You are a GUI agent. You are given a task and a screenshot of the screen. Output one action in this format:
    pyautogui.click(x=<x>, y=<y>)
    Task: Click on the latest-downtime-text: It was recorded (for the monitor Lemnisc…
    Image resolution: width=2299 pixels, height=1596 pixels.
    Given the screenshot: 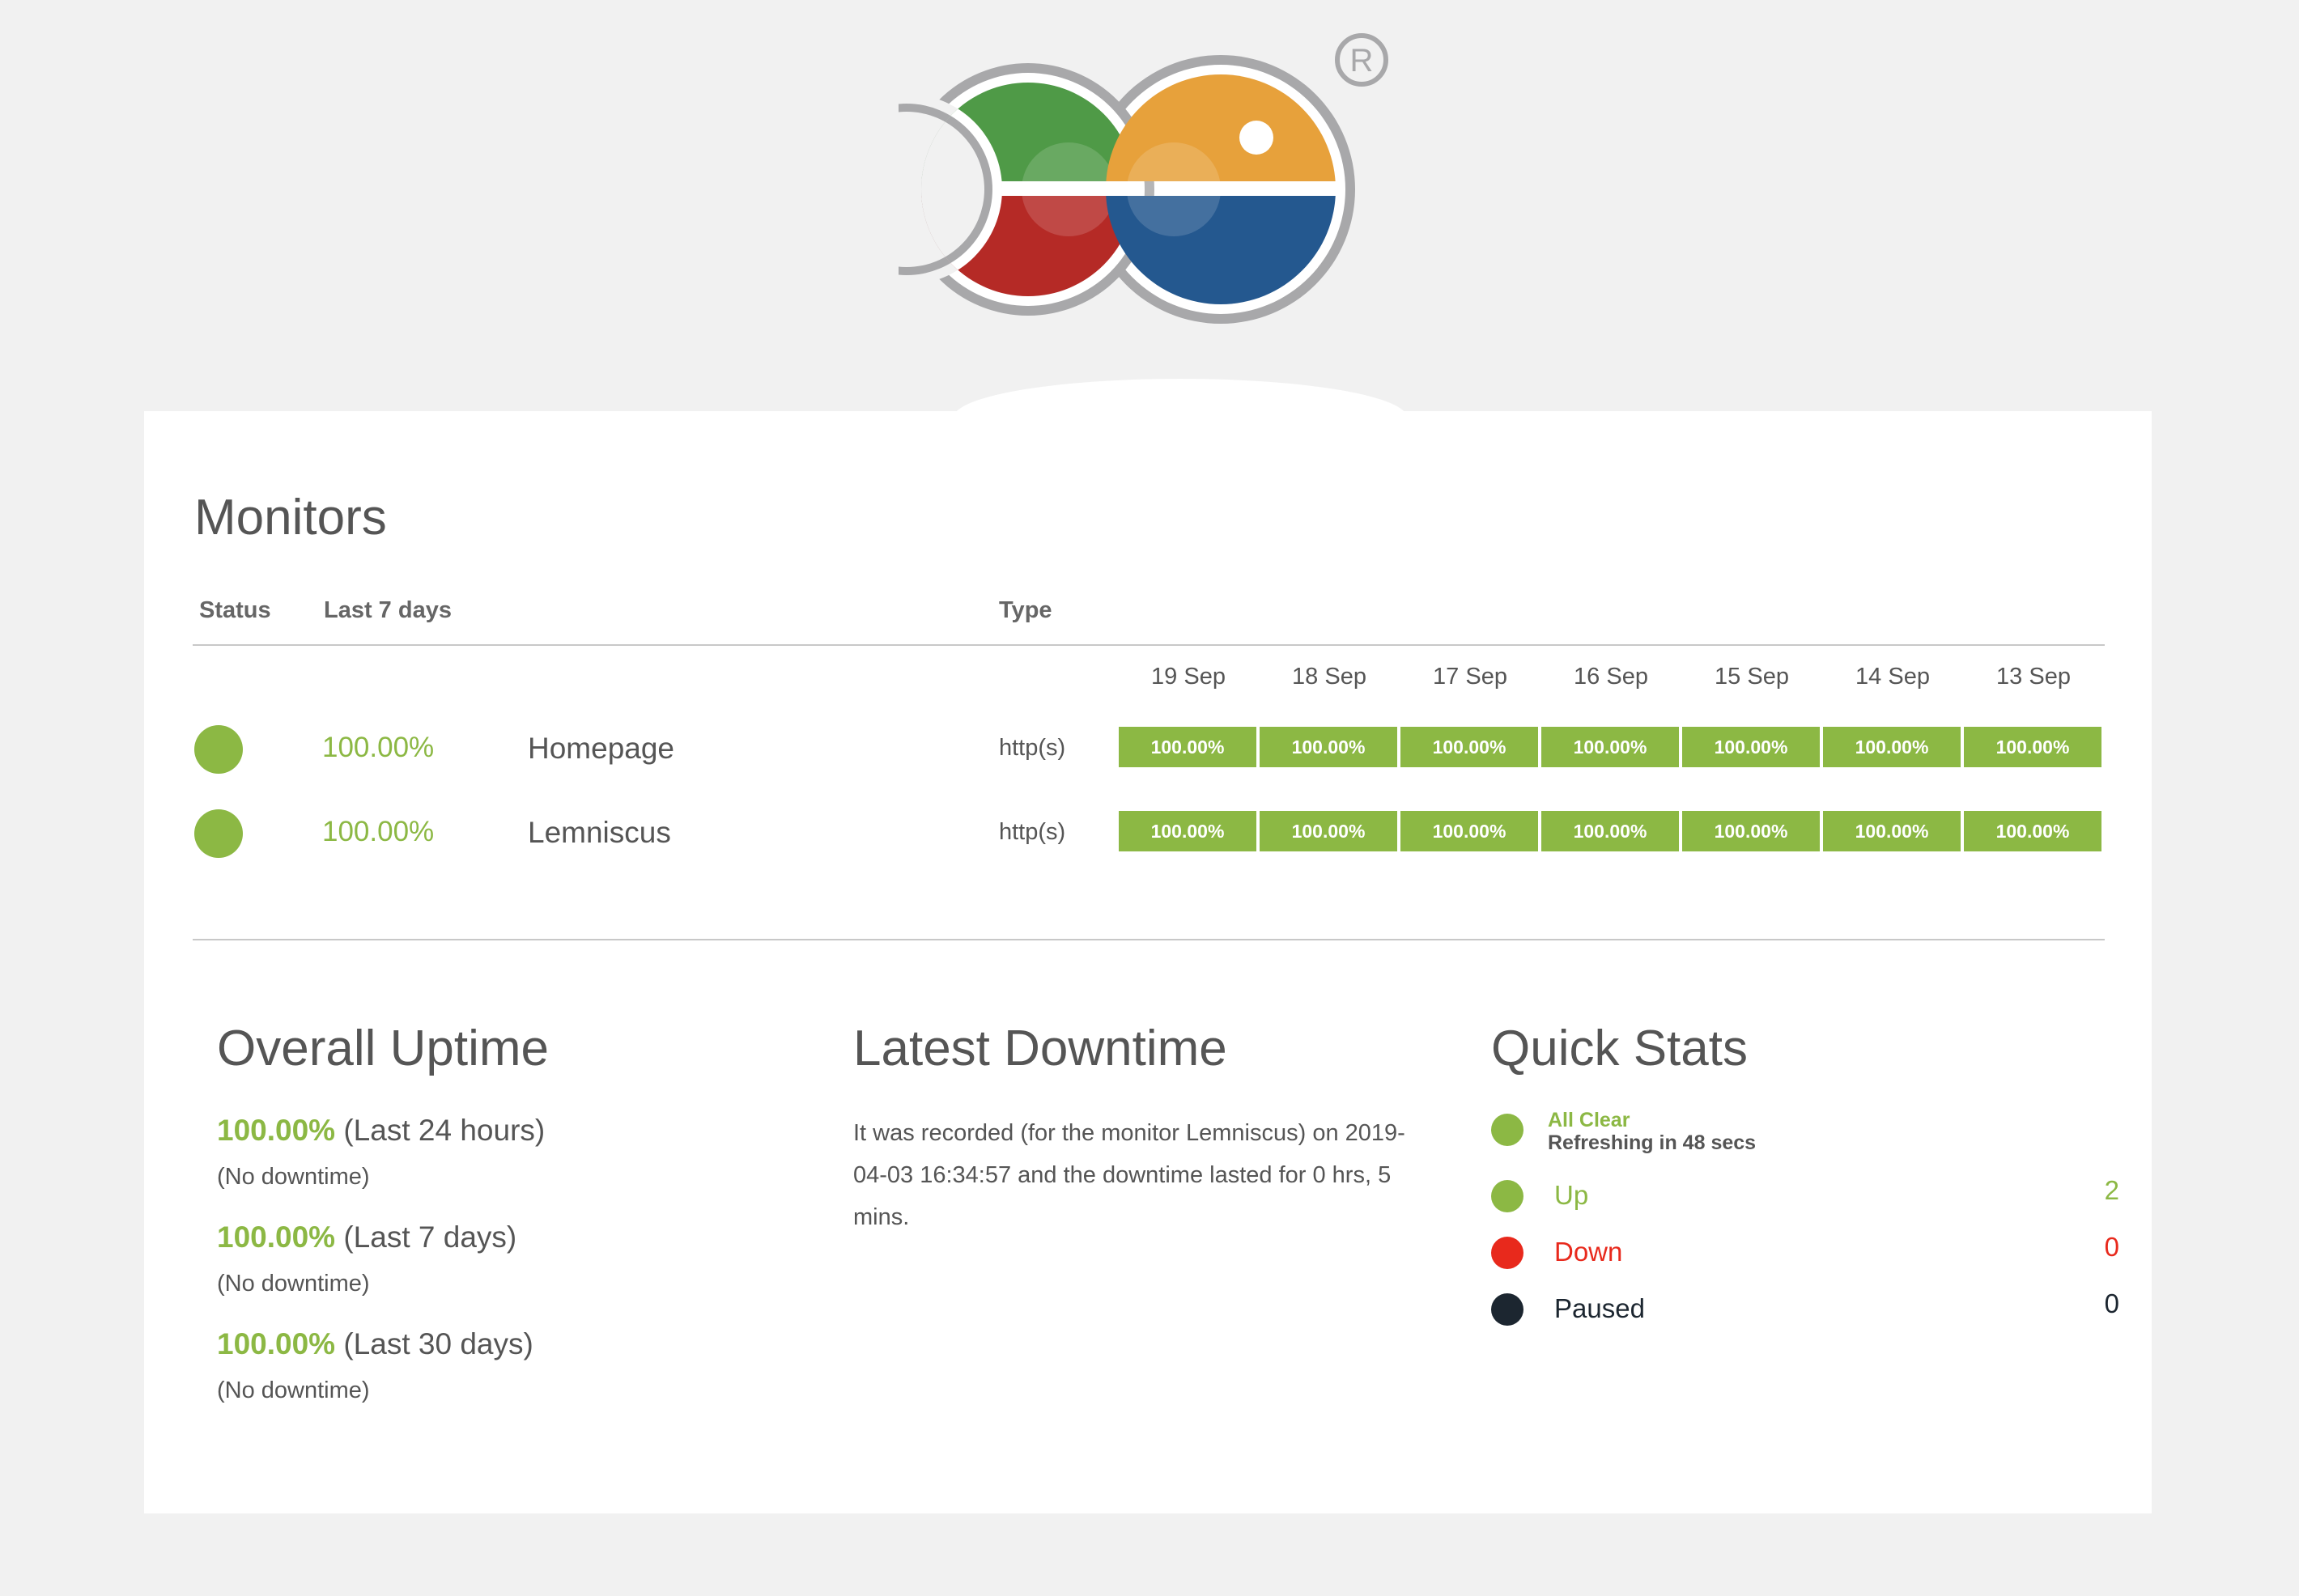 What is the action you would take?
    pyautogui.click(x=1129, y=1175)
    